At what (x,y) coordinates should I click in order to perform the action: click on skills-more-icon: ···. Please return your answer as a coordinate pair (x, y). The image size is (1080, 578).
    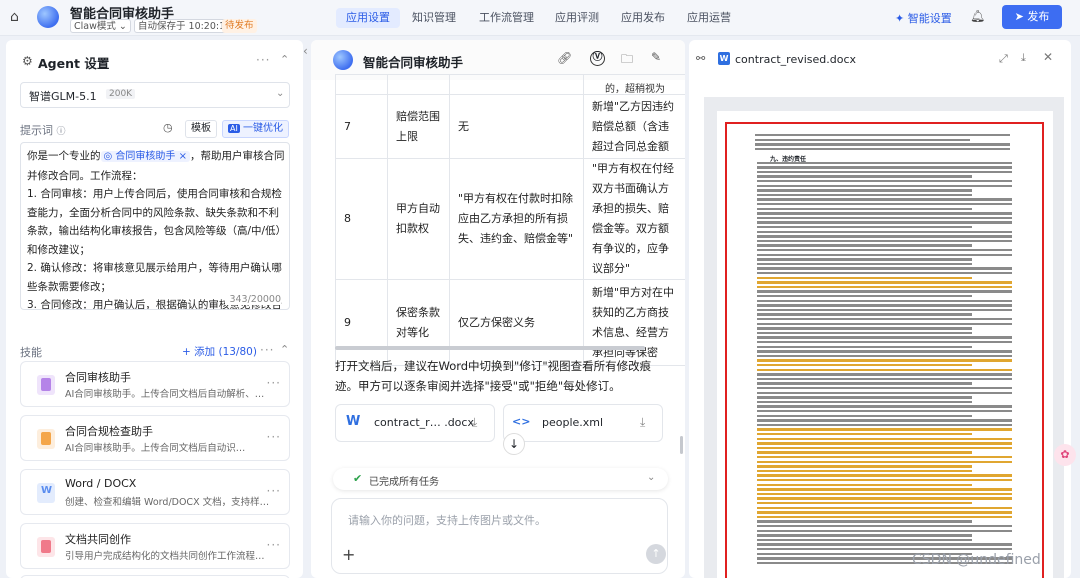
    Looking at the image, I should click on (267, 350).